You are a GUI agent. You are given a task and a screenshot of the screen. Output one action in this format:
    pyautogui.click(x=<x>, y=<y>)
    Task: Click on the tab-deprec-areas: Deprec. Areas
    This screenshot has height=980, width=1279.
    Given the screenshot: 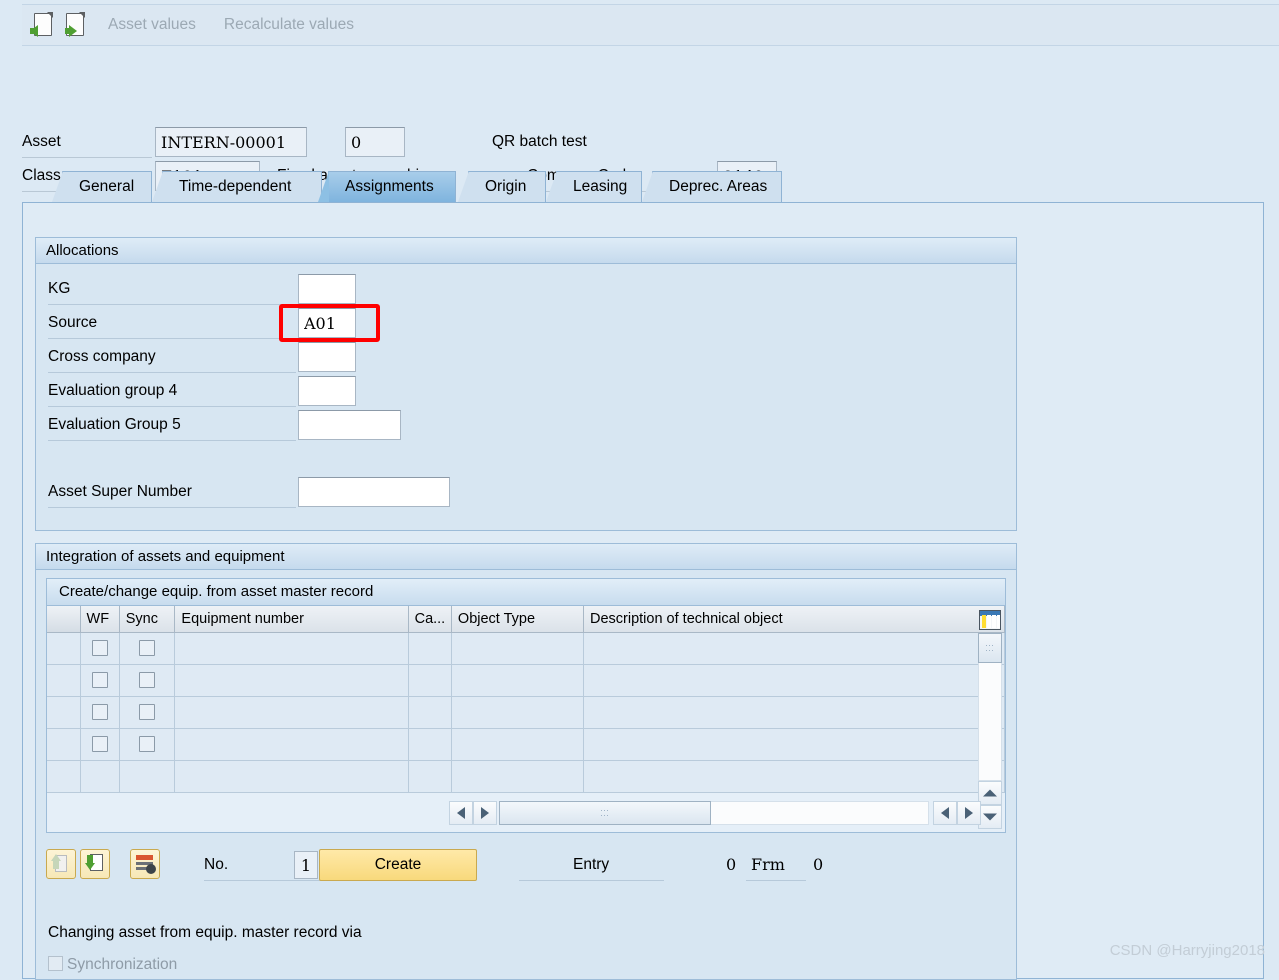 What is the action you would take?
    pyautogui.click(x=712, y=186)
    